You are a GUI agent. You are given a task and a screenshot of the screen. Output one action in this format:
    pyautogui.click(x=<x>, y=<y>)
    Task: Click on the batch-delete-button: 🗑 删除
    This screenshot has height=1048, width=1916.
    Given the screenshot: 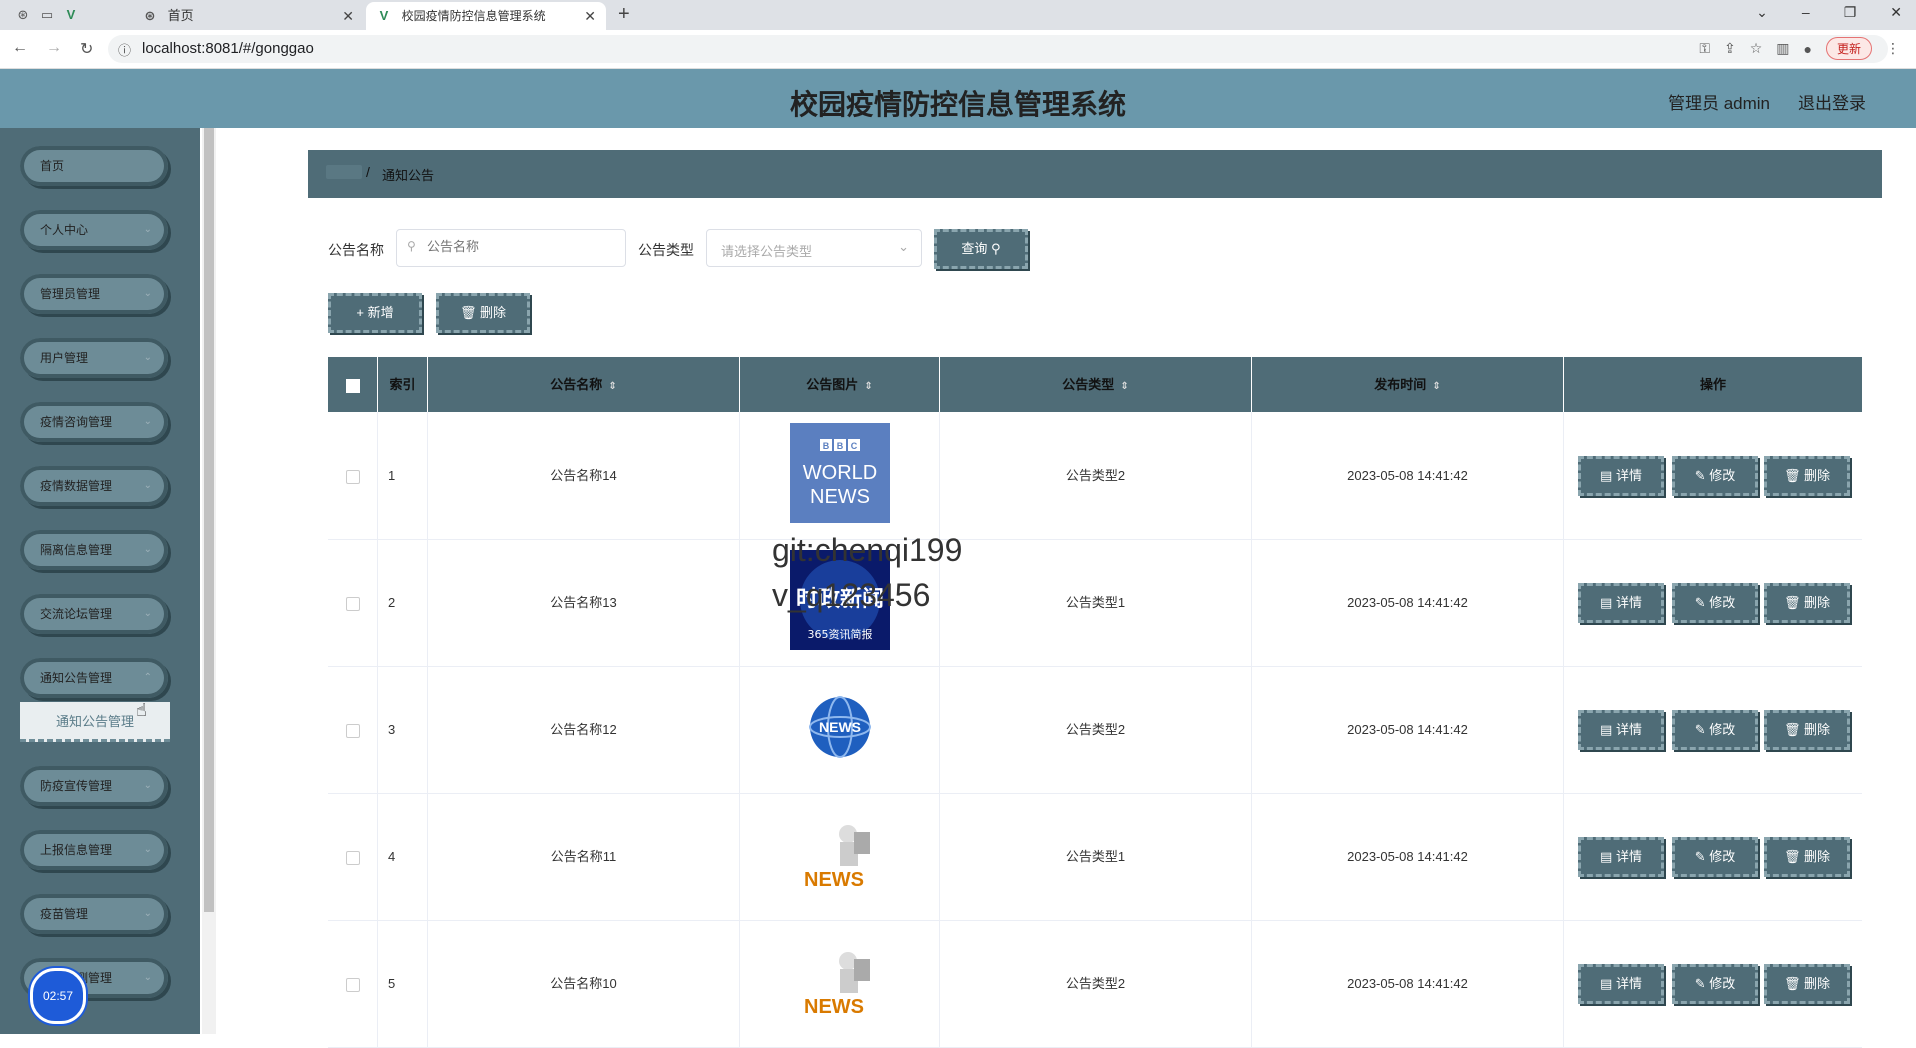 What is the action you would take?
    pyautogui.click(x=483, y=313)
    